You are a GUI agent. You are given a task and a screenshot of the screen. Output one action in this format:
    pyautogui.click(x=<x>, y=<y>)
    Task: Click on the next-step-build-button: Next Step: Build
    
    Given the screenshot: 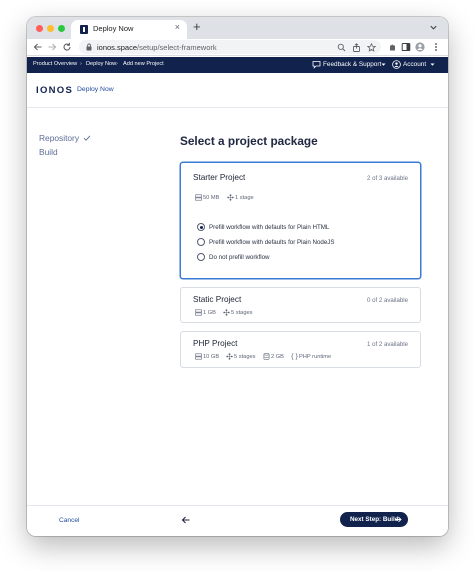 What is the action you would take?
    pyautogui.click(x=374, y=519)
    